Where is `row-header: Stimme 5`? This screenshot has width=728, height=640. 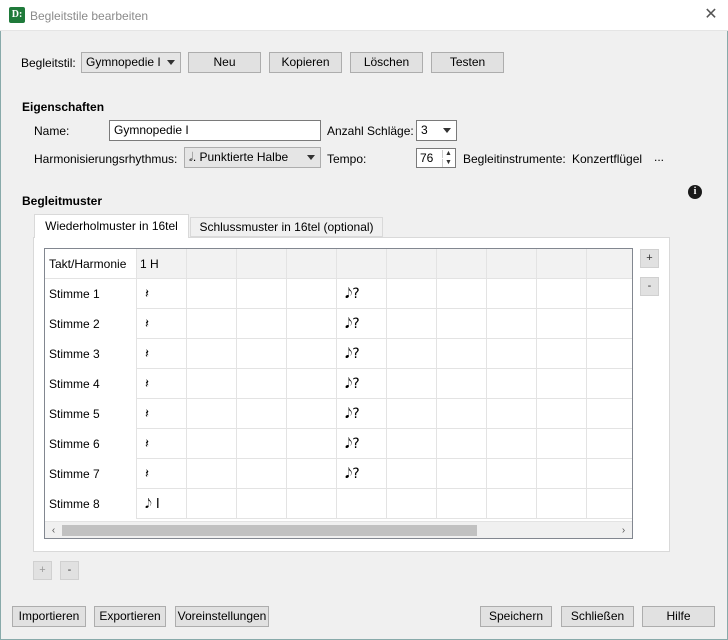 row-header: Stimme 5 is located at coordinates (91, 414).